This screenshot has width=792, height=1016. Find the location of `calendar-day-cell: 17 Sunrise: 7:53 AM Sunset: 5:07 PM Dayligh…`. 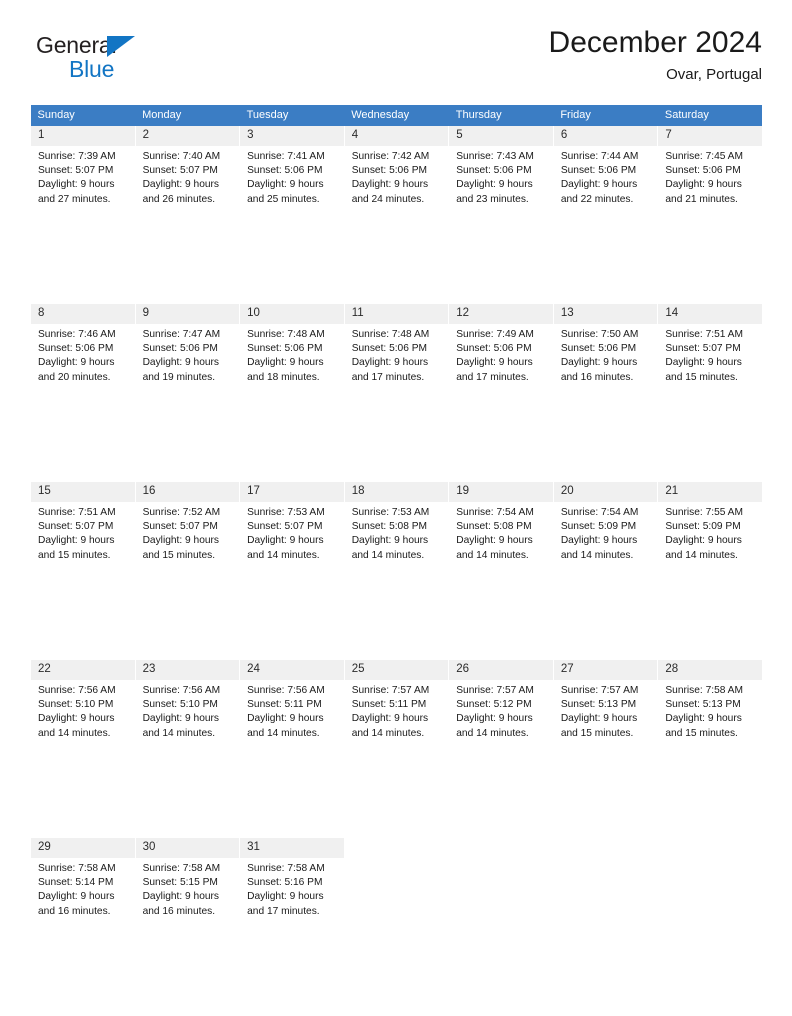

calendar-day-cell: 17 Sunrise: 7:53 AM Sunset: 5:07 PM Dayligh… is located at coordinates (292, 526).